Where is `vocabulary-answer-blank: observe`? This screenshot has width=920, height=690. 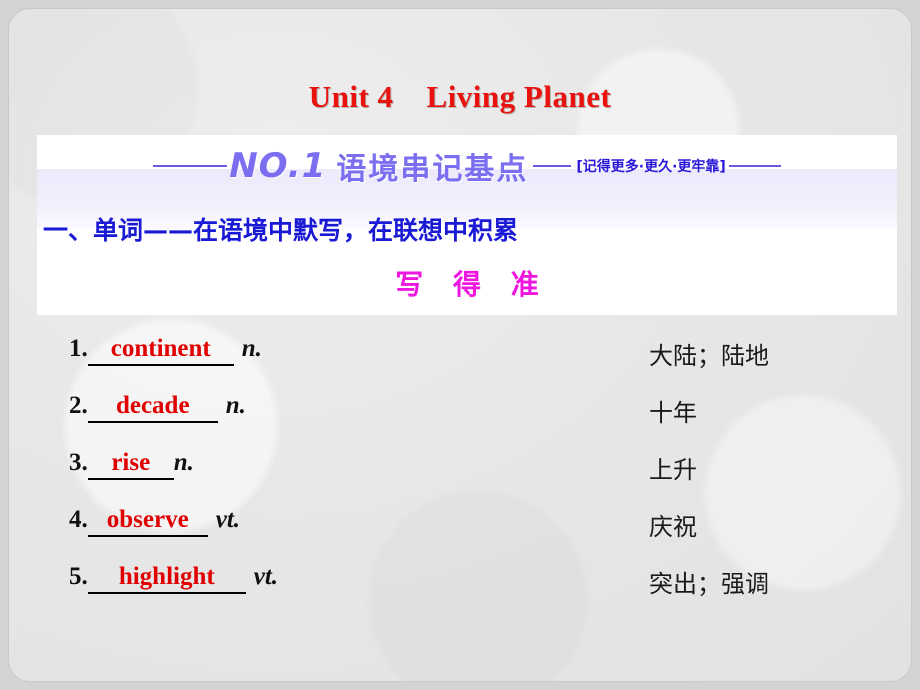
vocabulary-answer-blank: observe is located at coordinates (147, 521).